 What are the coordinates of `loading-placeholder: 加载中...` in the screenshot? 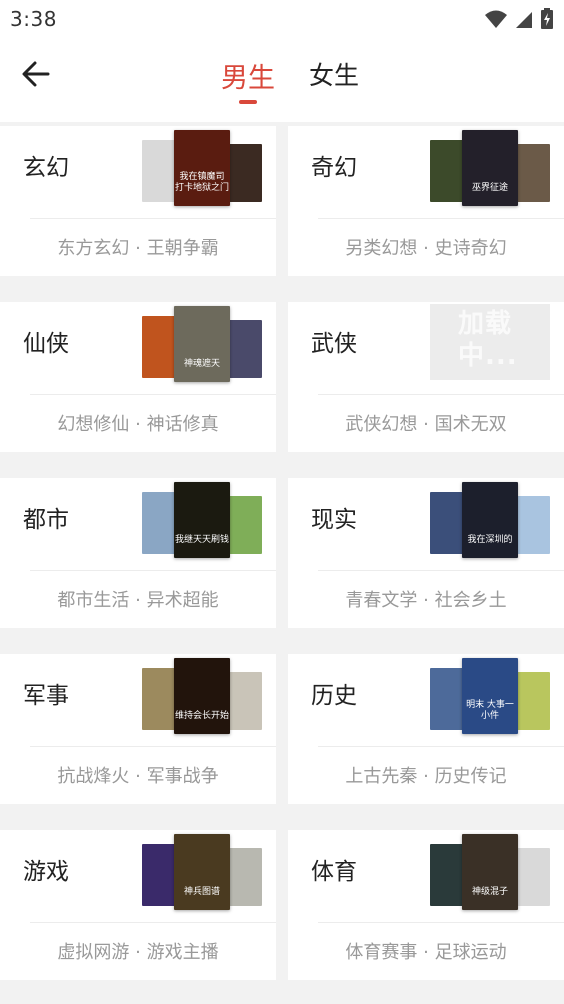 It's located at (490, 342).